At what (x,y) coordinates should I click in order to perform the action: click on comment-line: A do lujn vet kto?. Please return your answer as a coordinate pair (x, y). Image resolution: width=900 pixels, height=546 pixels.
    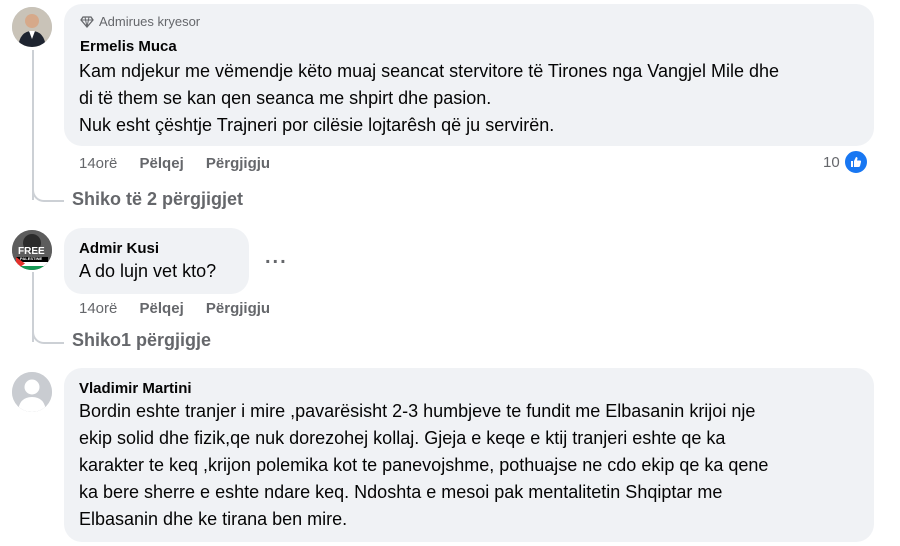
    Looking at the image, I should click on (148, 271).